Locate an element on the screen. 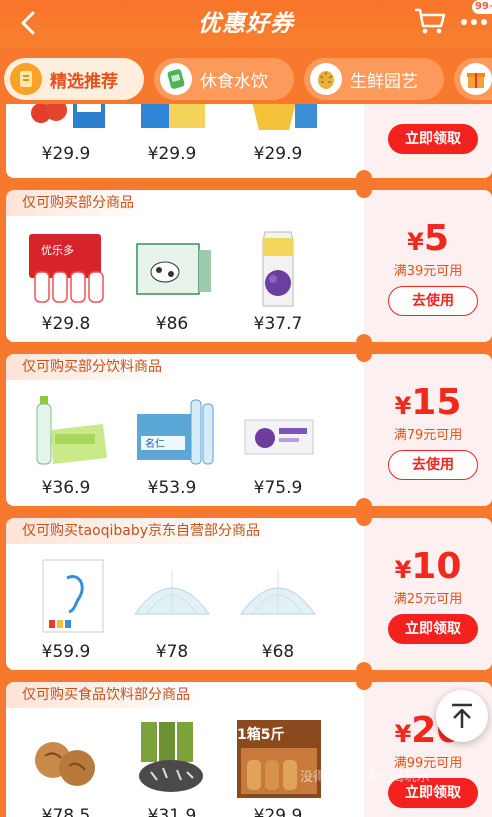 This screenshot has width=492, height=817. coupon-condition: 满25元可用 is located at coordinates (428, 599).